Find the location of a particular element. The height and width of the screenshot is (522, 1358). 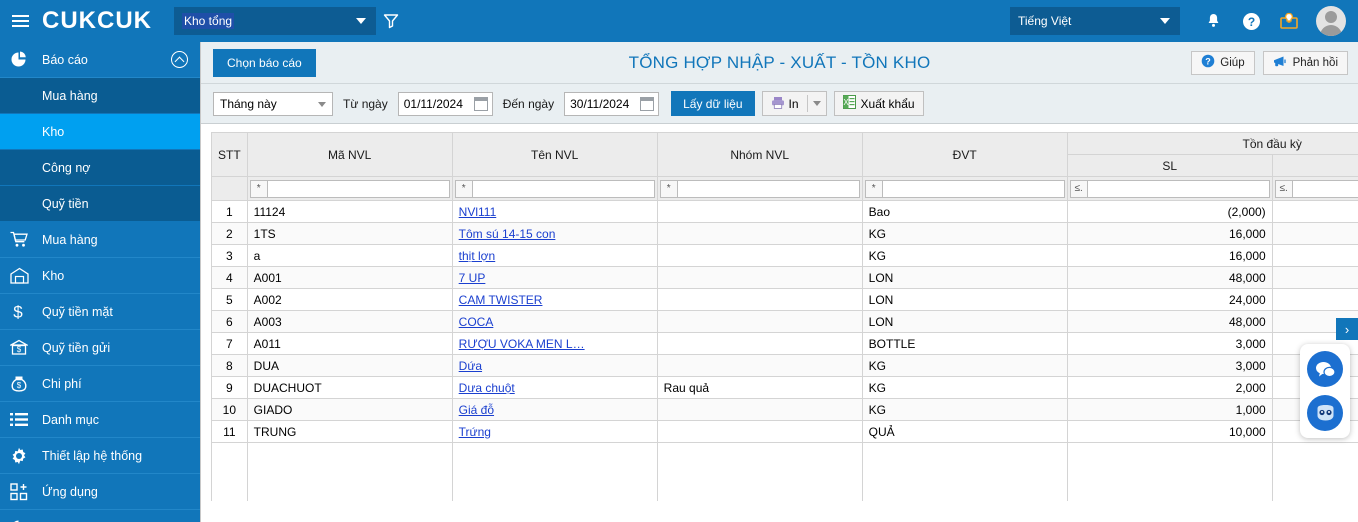

cell-ton-dau-sl: 3,000 is located at coordinates (1169, 365).